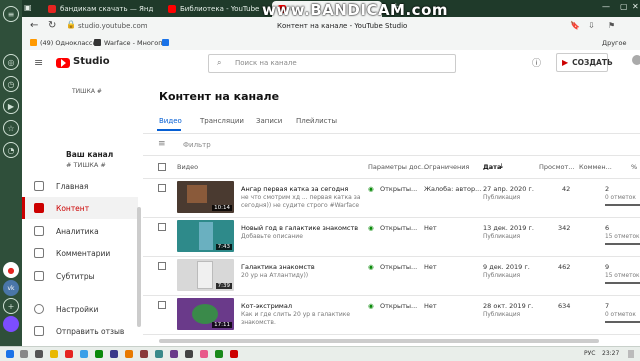  Describe the element at coordinates (606, 6) in the screenshot. I see `minimize-icon: —` at that location.